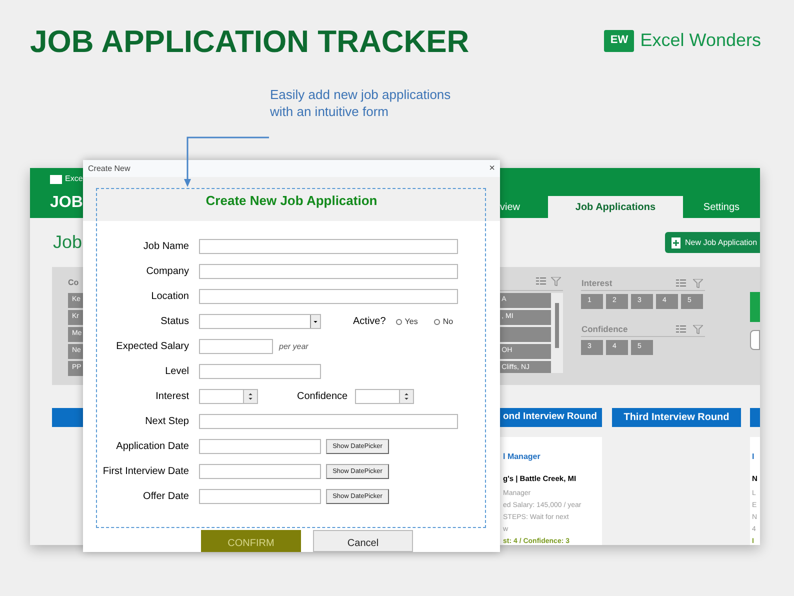 The image size is (794, 596). I want to click on confirm-button: CONFIRM, so click(251, 541).